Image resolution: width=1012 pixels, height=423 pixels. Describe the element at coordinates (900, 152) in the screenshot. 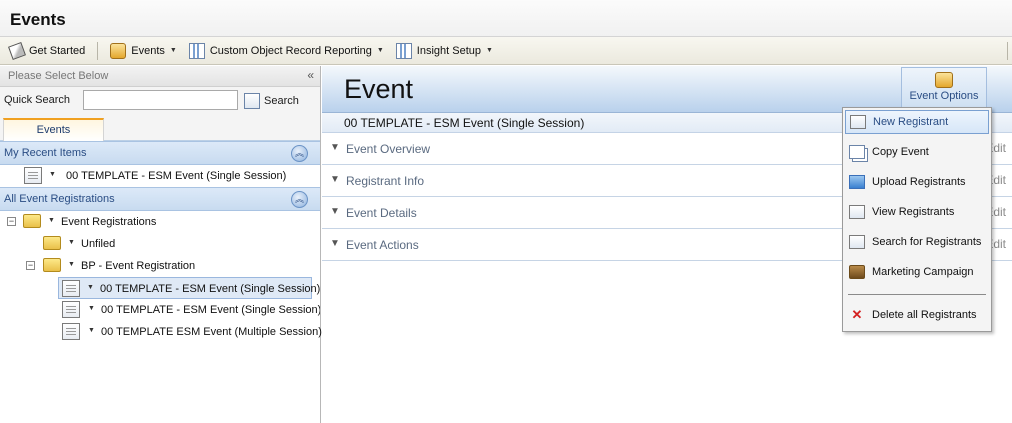

I see `menu-item-label: Copy Event` at that location.